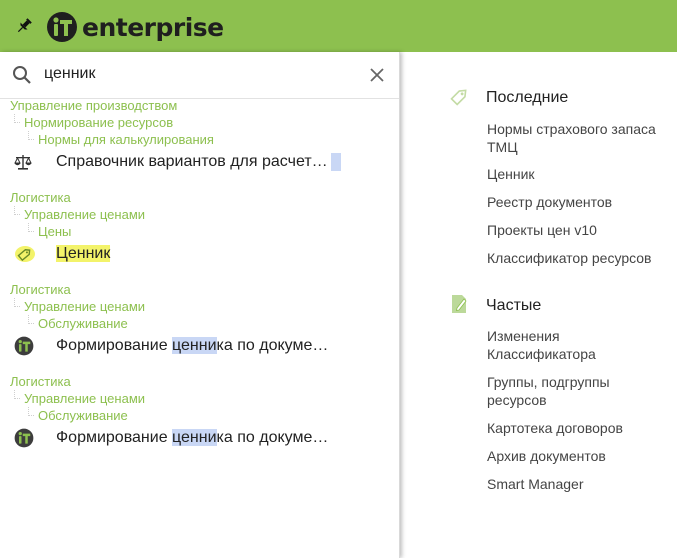 The width and height of the screenshot is (677, 558). I want to click on recent-section-header: Последние, so click(508, 98).